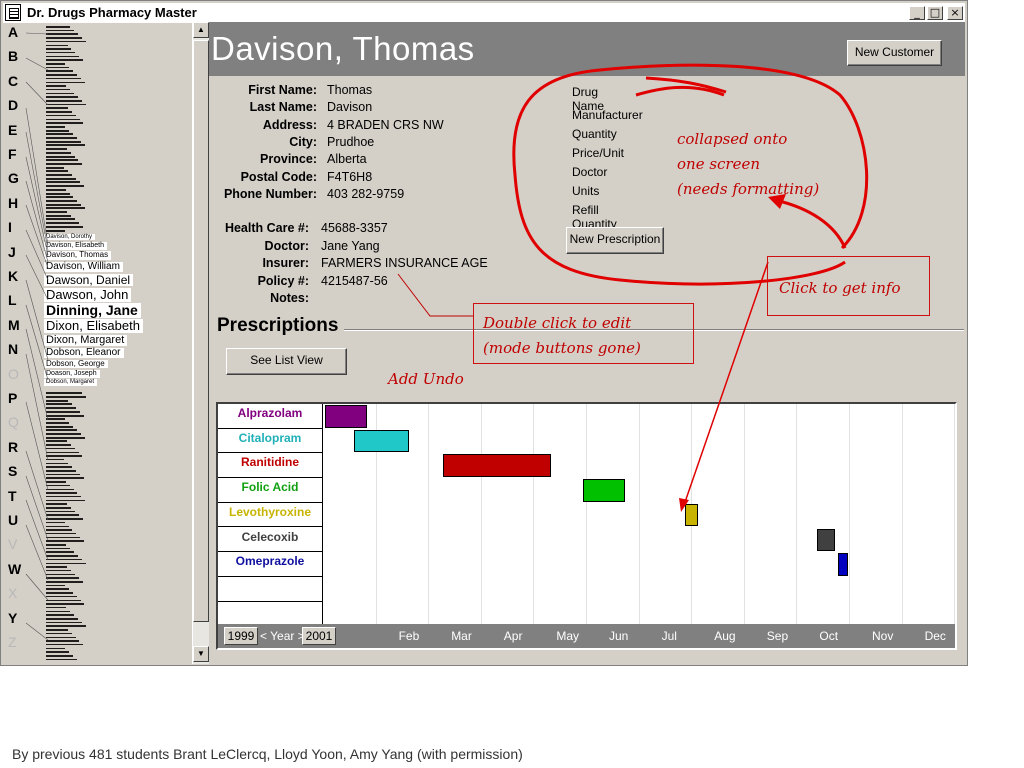 The width and height of the screenshot is (1024, 768). What do you see at coordinates (12, 300) in the screenshot?
I see `index-letter-l: L` at bounding box center [12, 300].